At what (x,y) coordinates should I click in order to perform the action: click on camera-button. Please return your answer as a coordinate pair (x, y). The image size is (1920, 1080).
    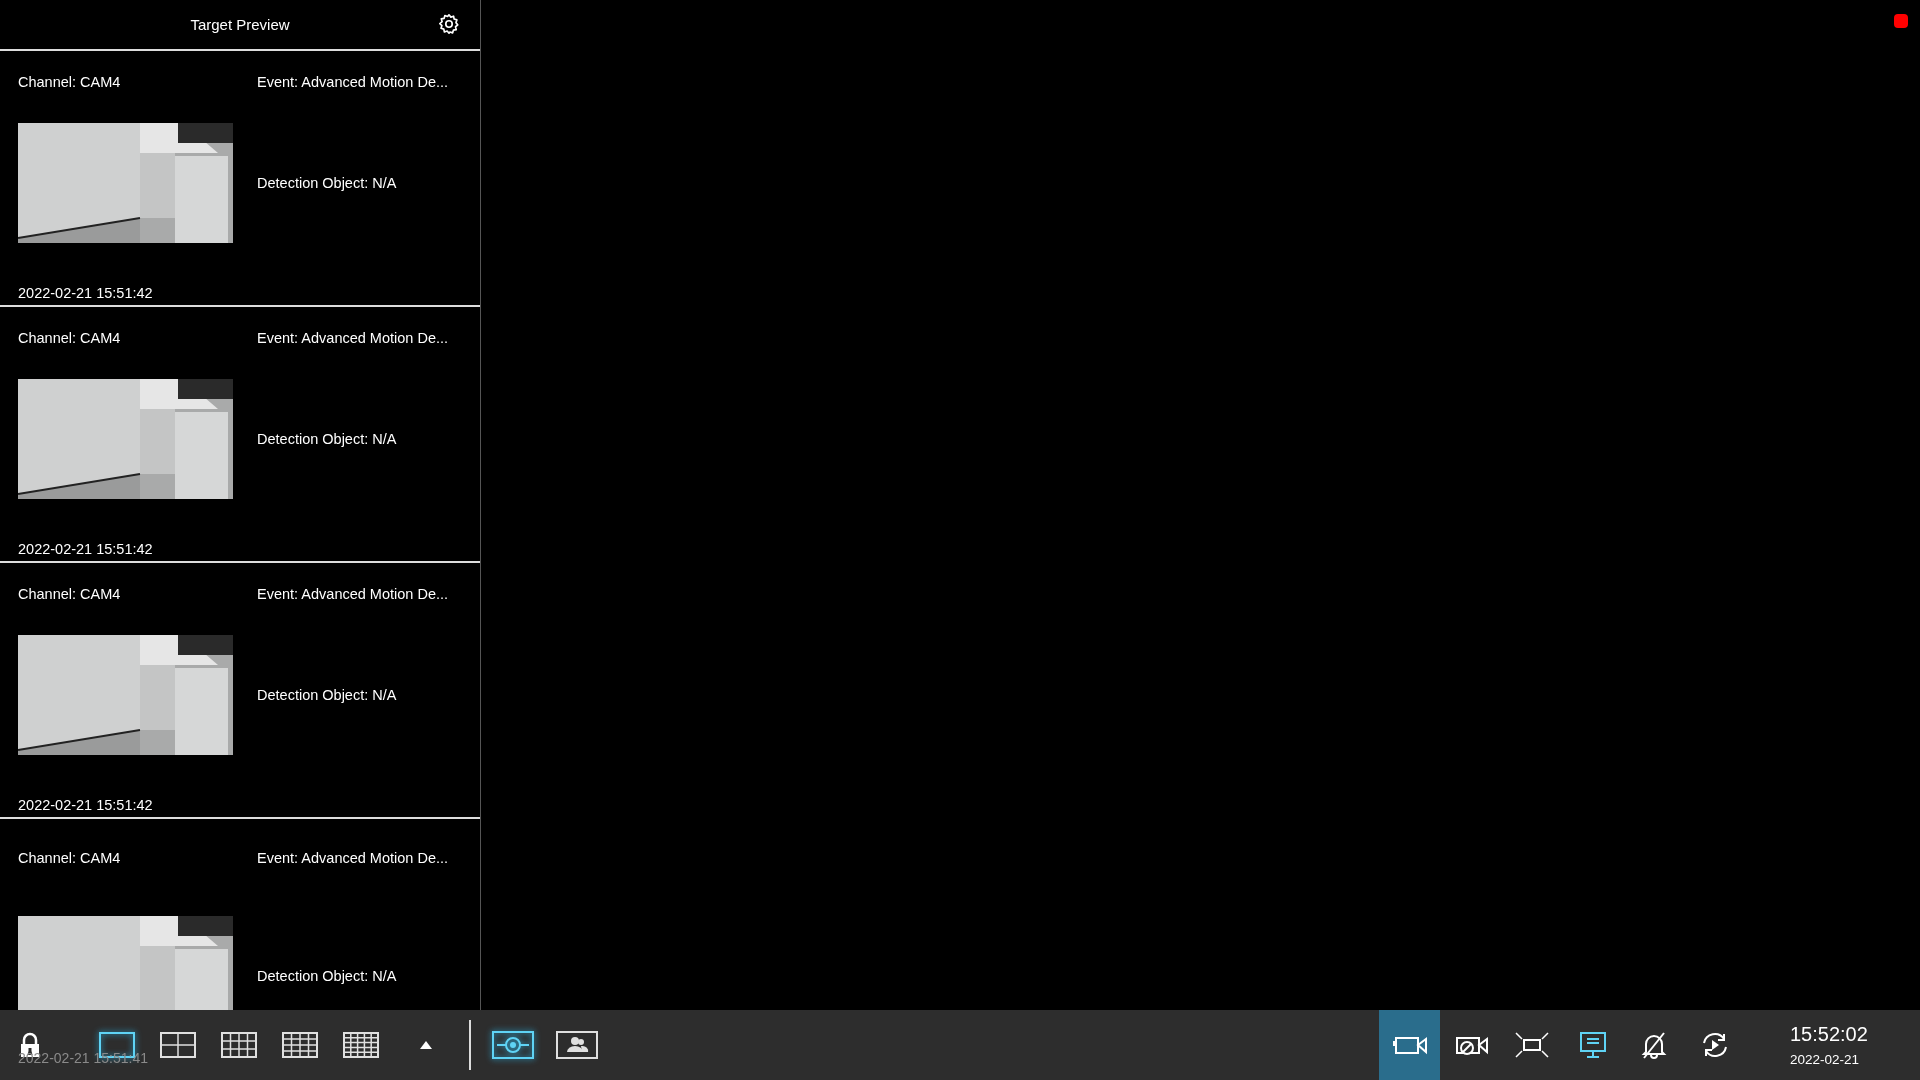
    Looking at the image, I should click on (1409, 1045).